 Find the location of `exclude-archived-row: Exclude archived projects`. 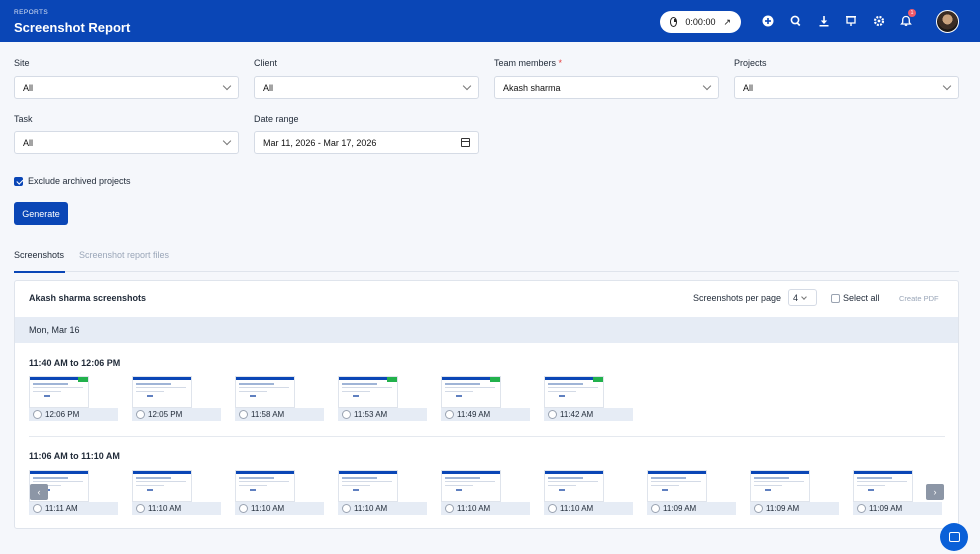

exclude-archived-row: Exclude archived projects is located at coordinates (72, 181).